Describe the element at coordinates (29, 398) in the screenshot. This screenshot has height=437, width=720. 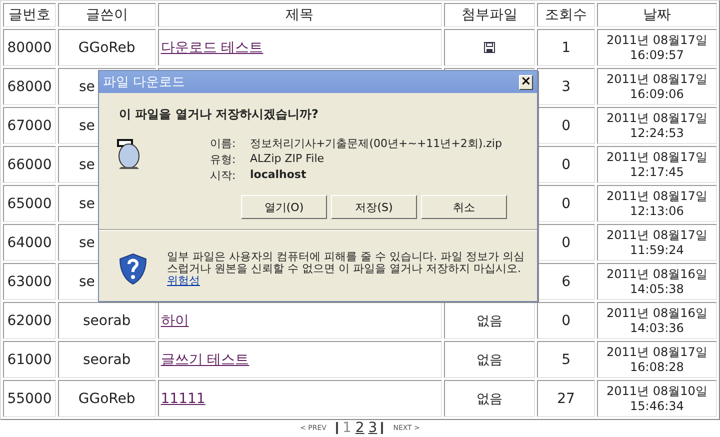
I see `number-cell: 55000` at that location.